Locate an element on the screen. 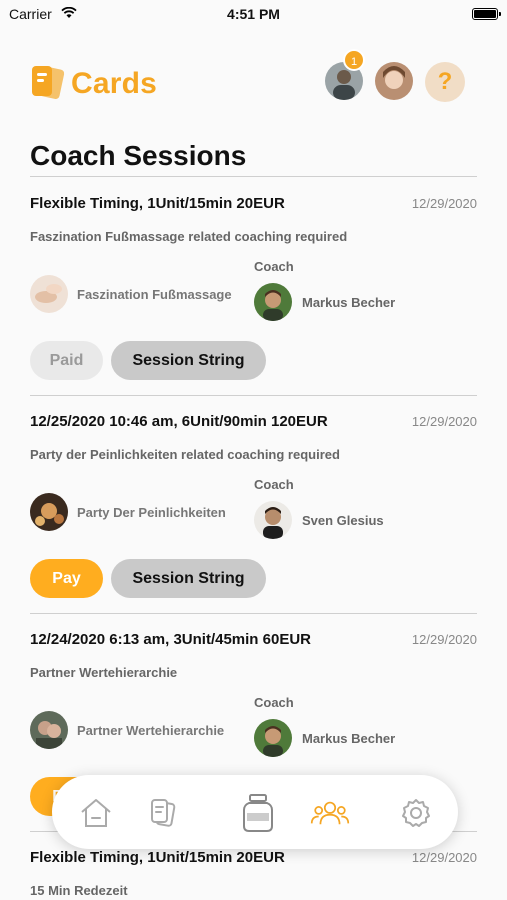 This screenshot has width=507, height=900. people-icon is located at coordinates (330, 813).